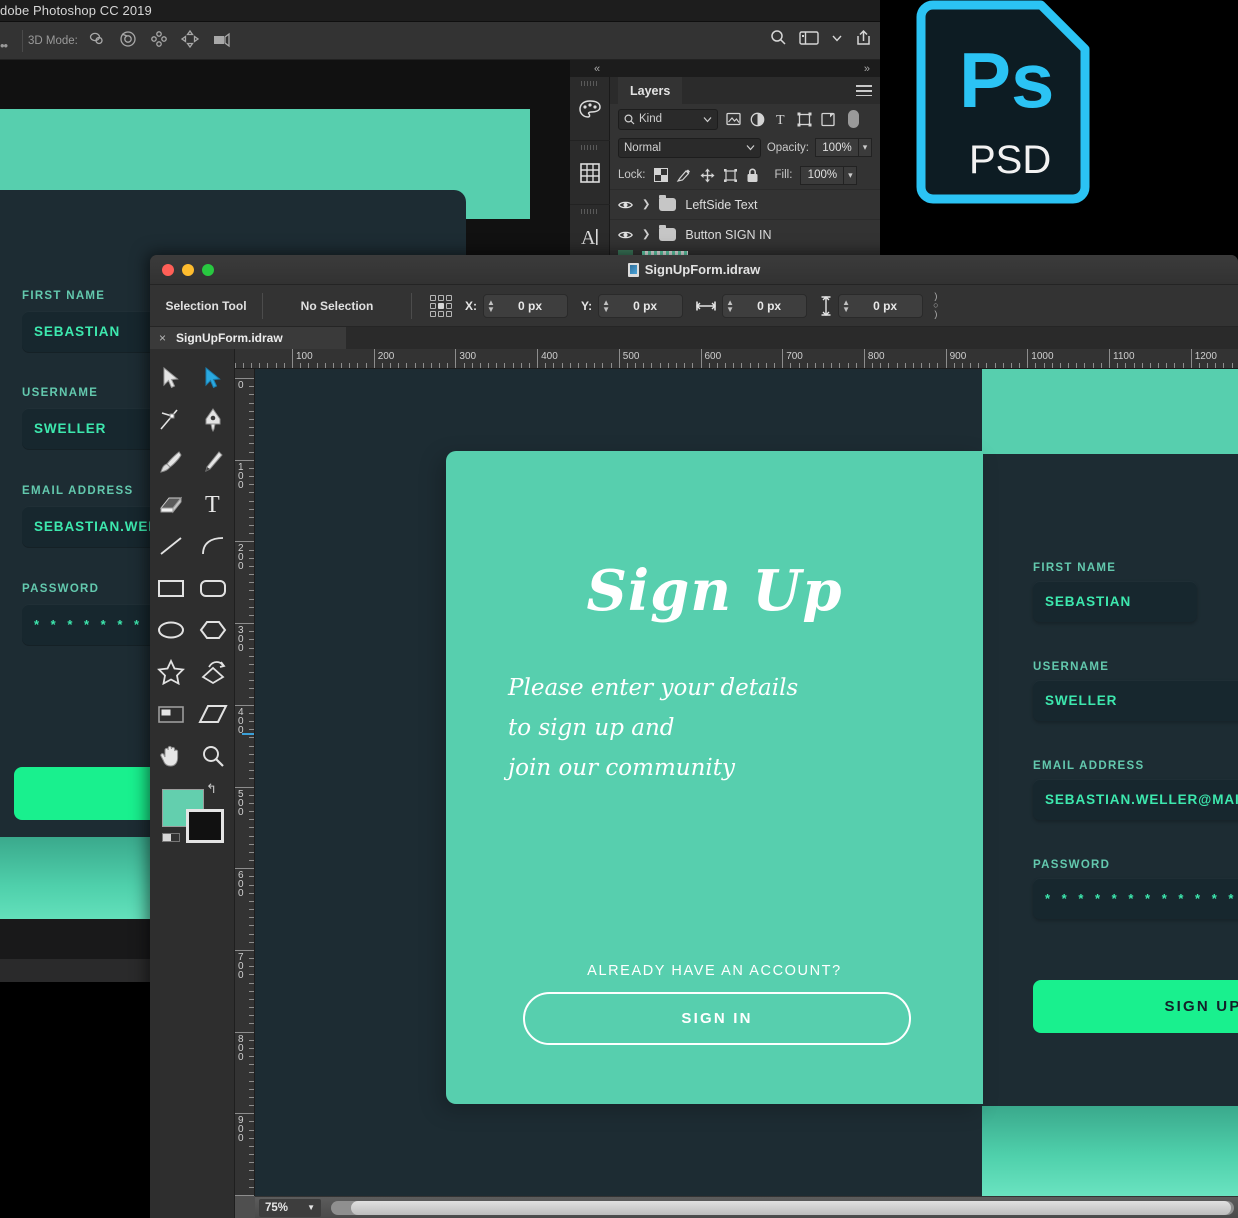 The height and width of the screenshot is (1218, 1238). Describe the element at coordinates (1135, 898) in the screenshot. I see `input-password: * * * * * * * * * * * * * * *` at that location.